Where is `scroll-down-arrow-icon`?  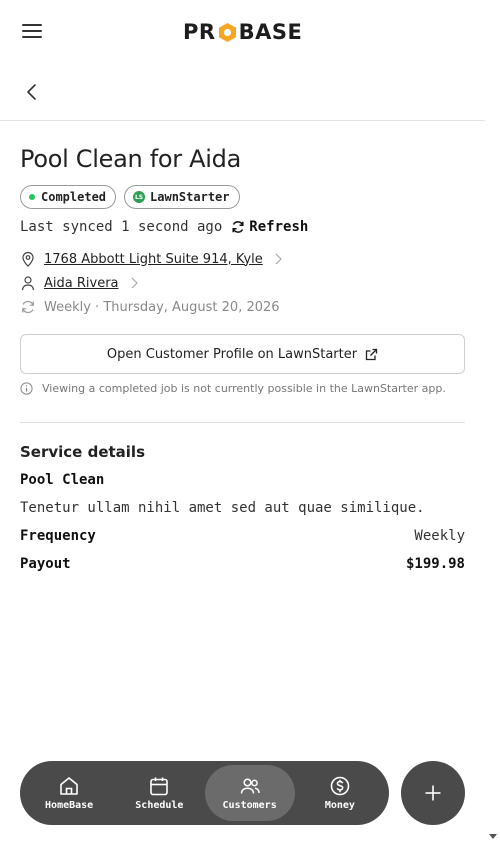 scroll-down-arrow-icon is located at coordinates (493, 836).